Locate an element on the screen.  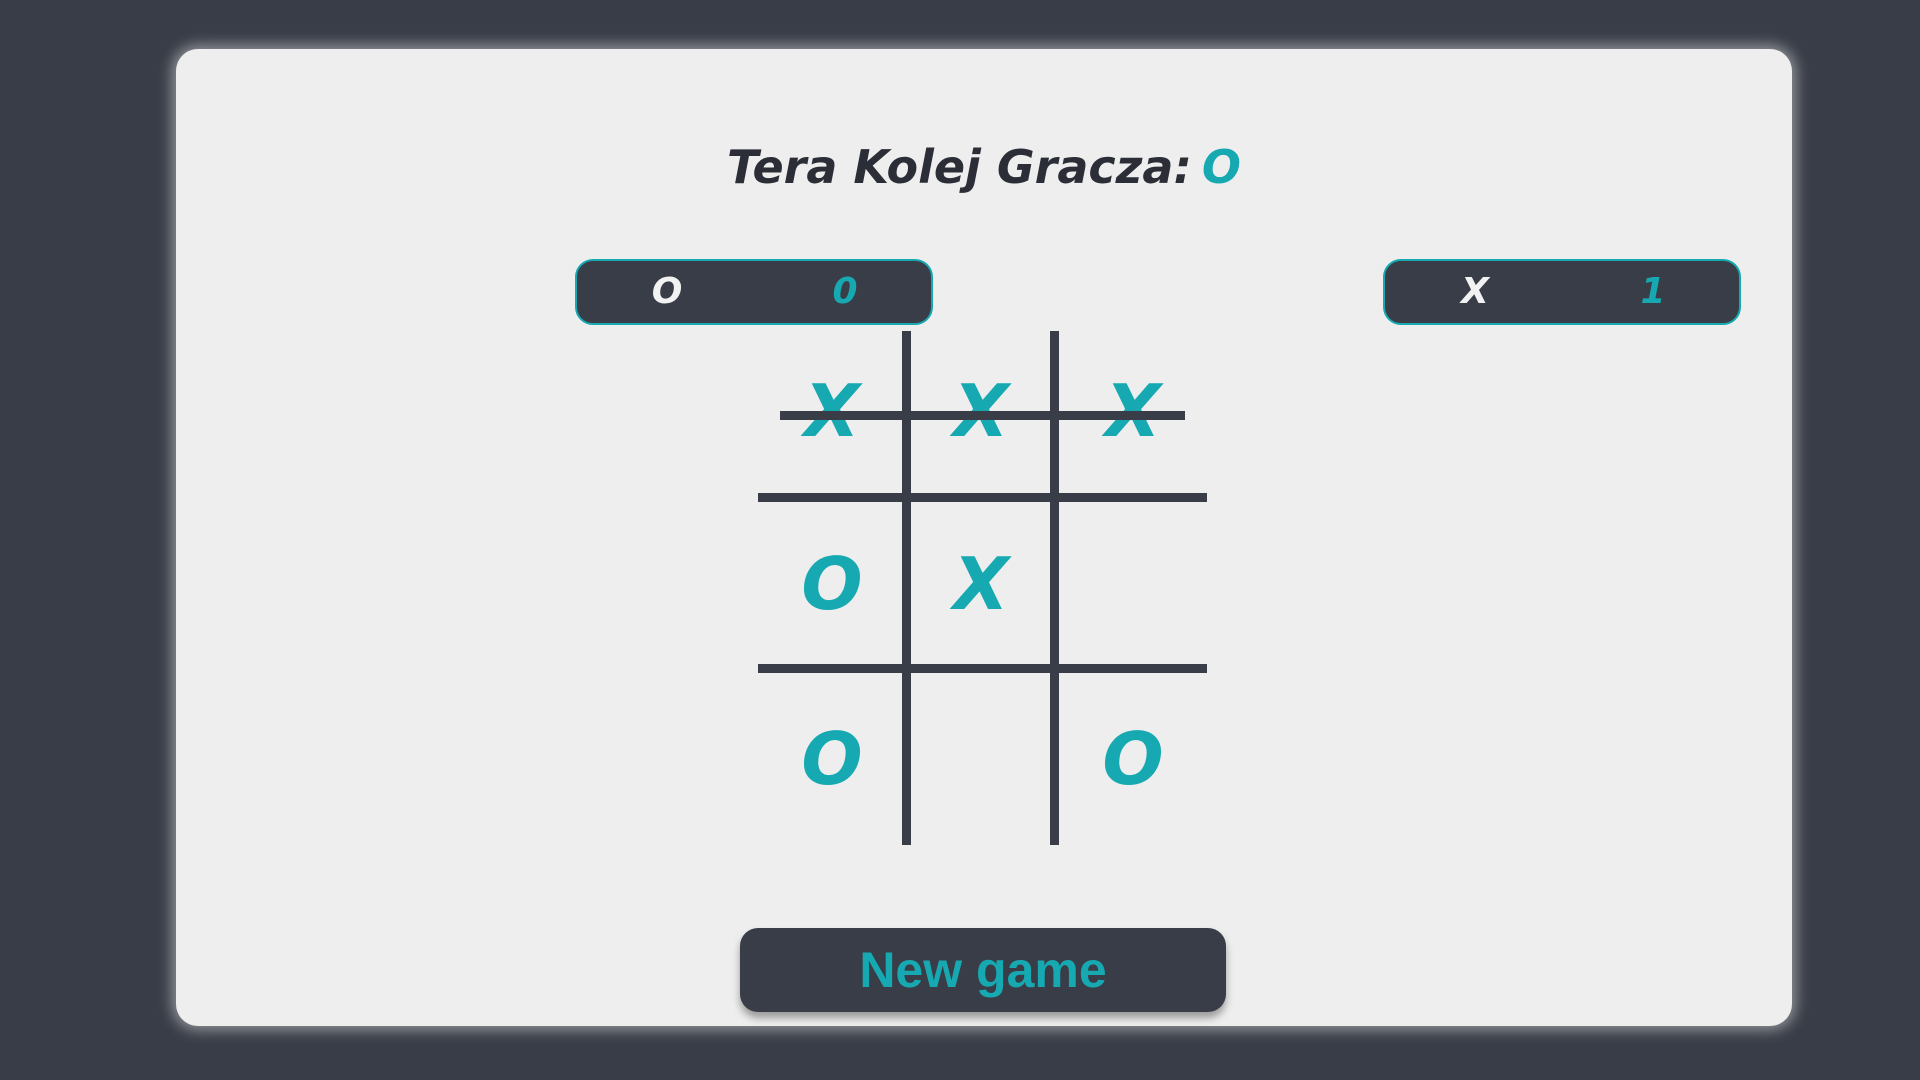
board-cell-7: O is located at coordinates (832, 759).